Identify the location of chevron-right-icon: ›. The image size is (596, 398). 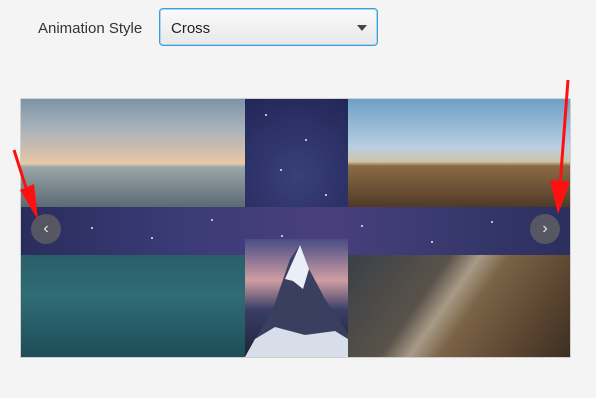
(545, 228).